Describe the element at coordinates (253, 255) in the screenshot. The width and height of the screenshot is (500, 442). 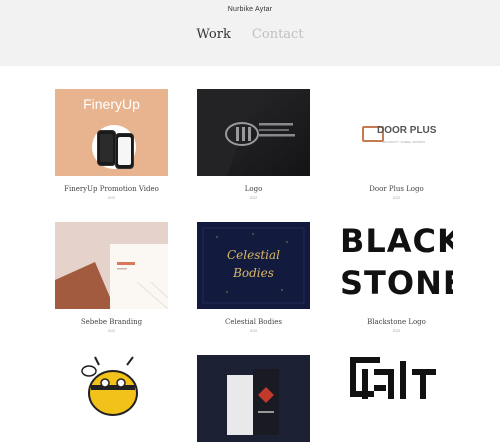
I see `thumb-line-1: Celestial` at that location.